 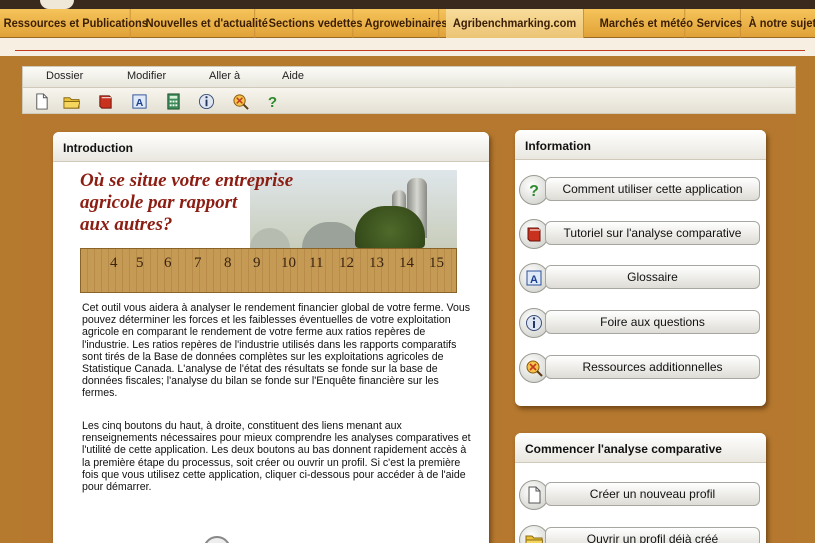 I want to click on info-row-how-to: ? Comment utiliser cette application, so click(x=641, y=190).